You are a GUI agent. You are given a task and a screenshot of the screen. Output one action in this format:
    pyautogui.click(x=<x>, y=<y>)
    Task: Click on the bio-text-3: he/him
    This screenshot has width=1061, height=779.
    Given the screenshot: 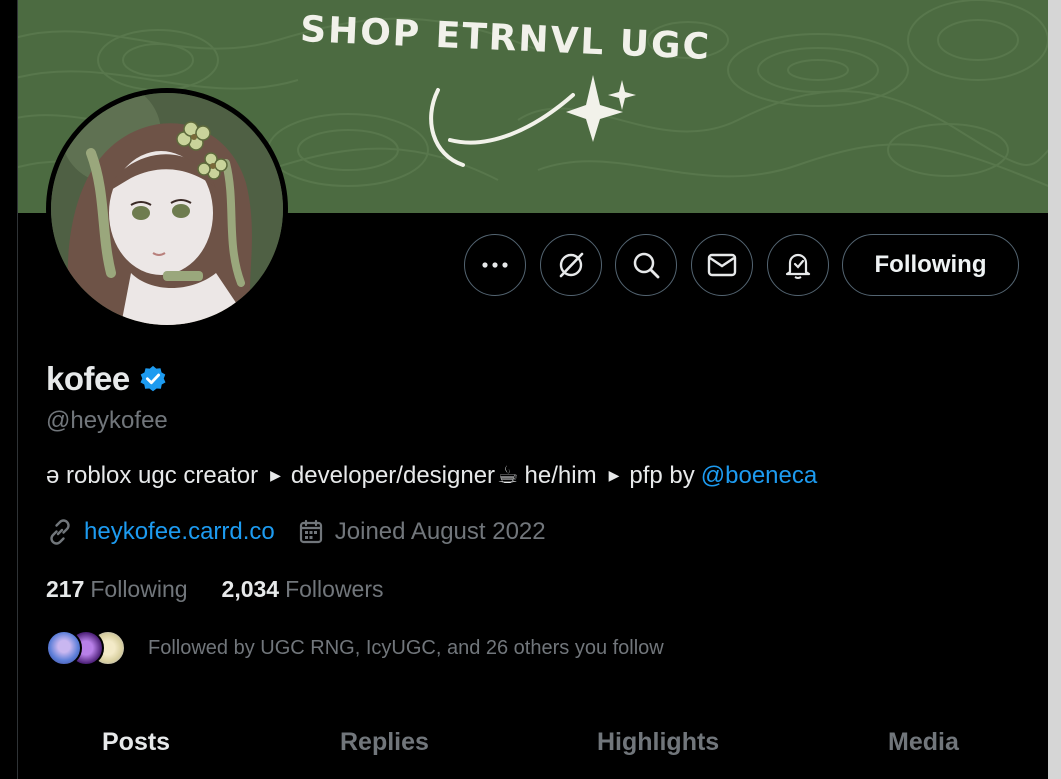 What is the action you would take?
    pyautogui.click(x=560, y=475)
    